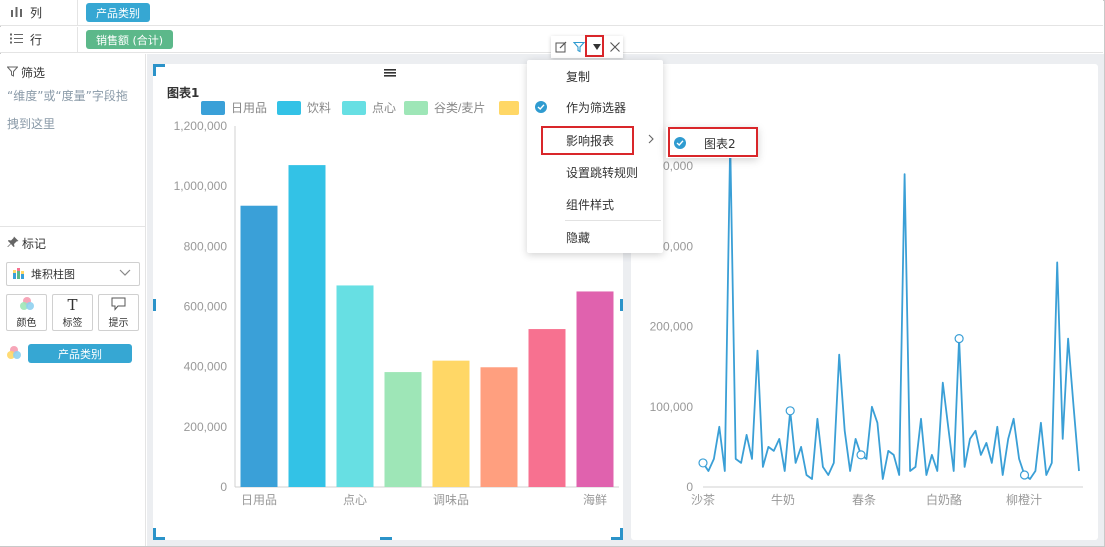  What do you see at coordinates (125, 273) in the screenshot?
I see `chevron-down-icon` at bounding box center [125, 273].